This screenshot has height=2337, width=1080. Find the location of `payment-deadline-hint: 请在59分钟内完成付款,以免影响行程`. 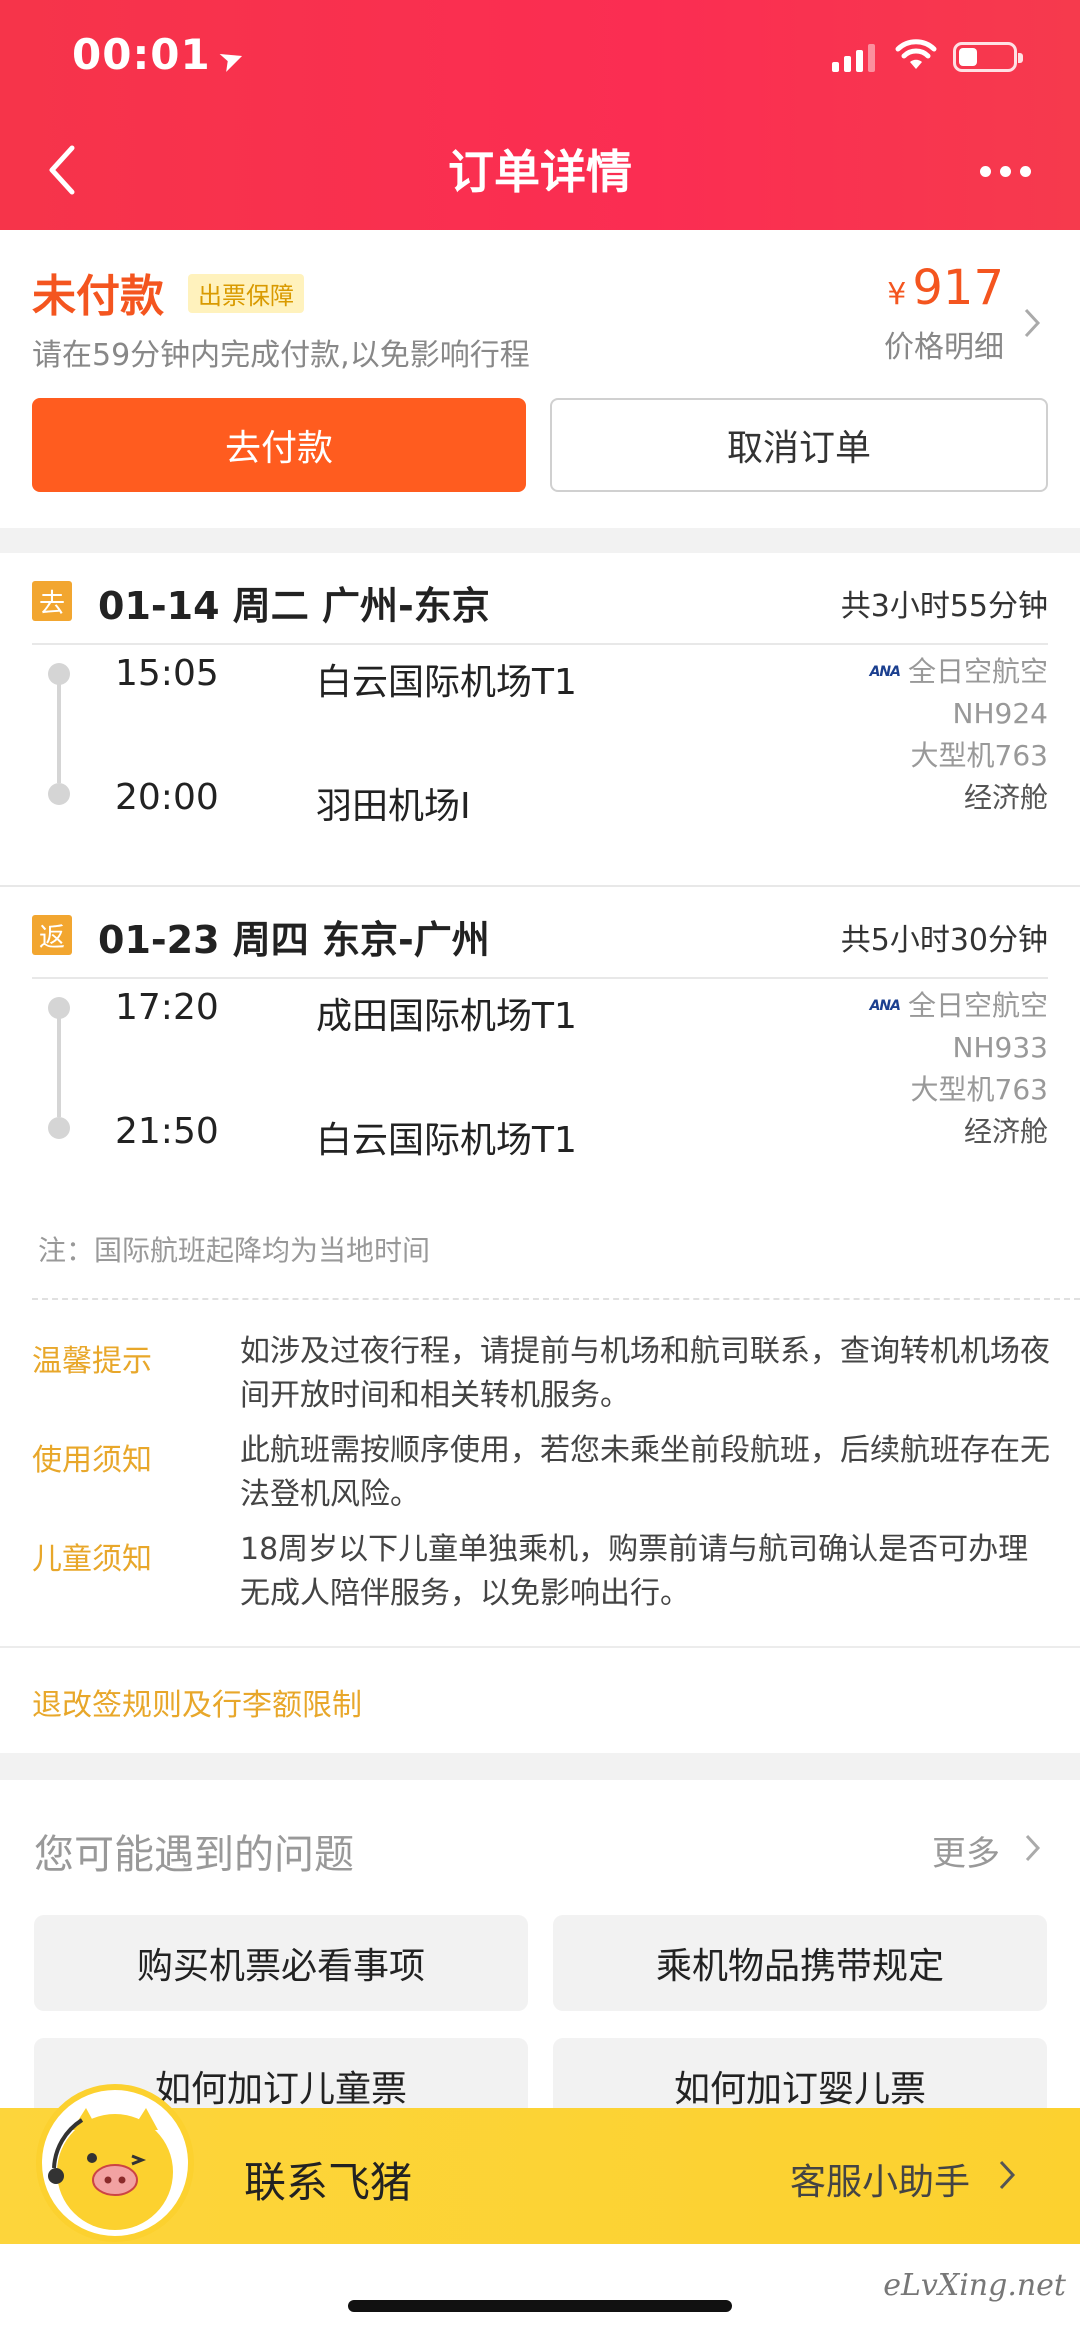

payment-deadline-hint: 请在59分钟内完成付款,以免影响行程 is located at coordinates (281, 355).